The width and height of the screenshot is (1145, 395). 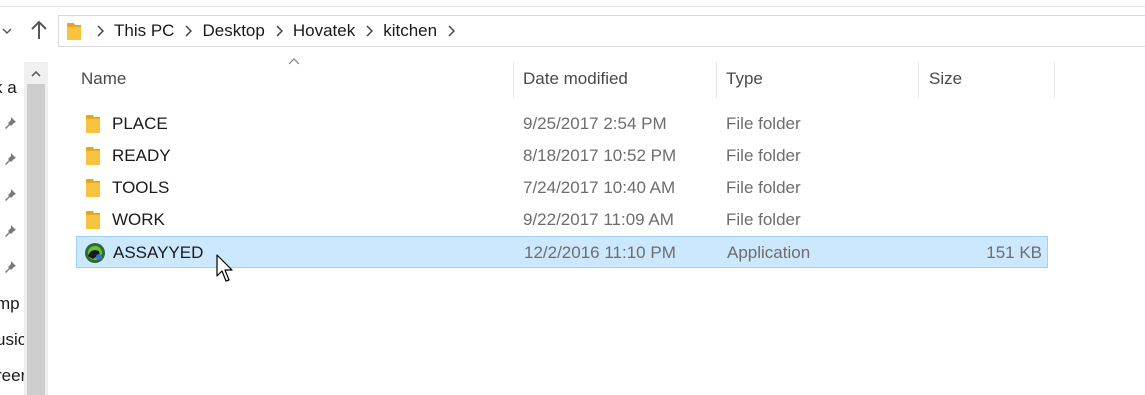 I want to click on file-name: ASSAYYED, so click(x=158, y=252).